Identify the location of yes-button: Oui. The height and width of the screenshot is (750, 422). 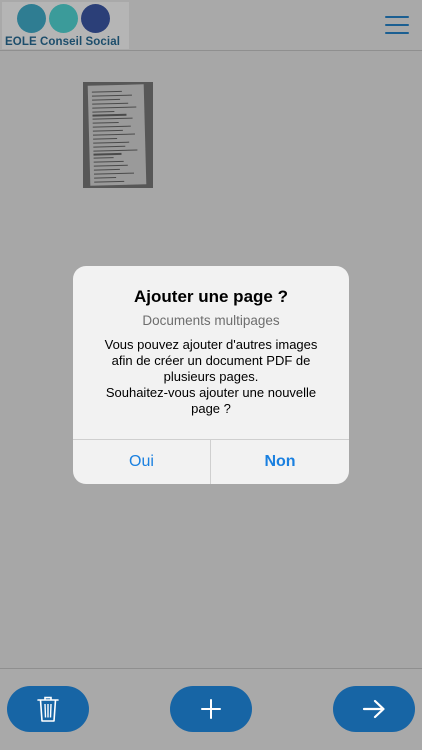
(141, 462).